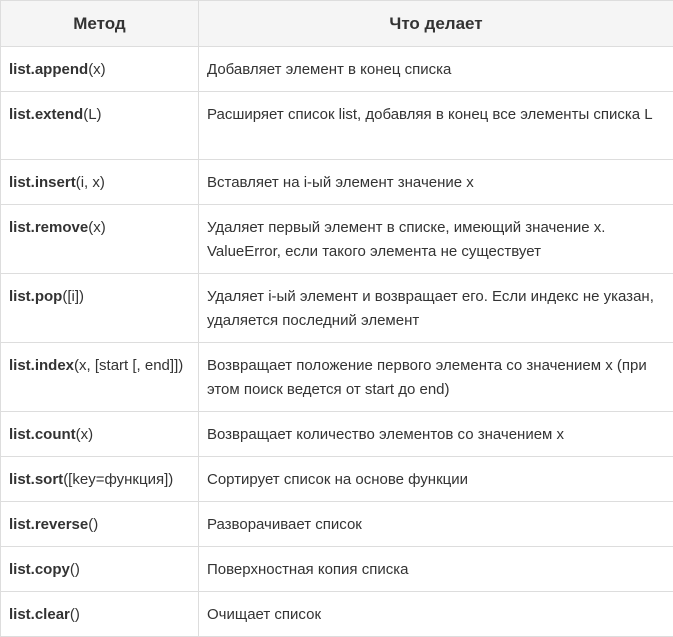  Describe the element at coordinates (92, 114) in the screenshot. I see `method-args: (L)` at that location.